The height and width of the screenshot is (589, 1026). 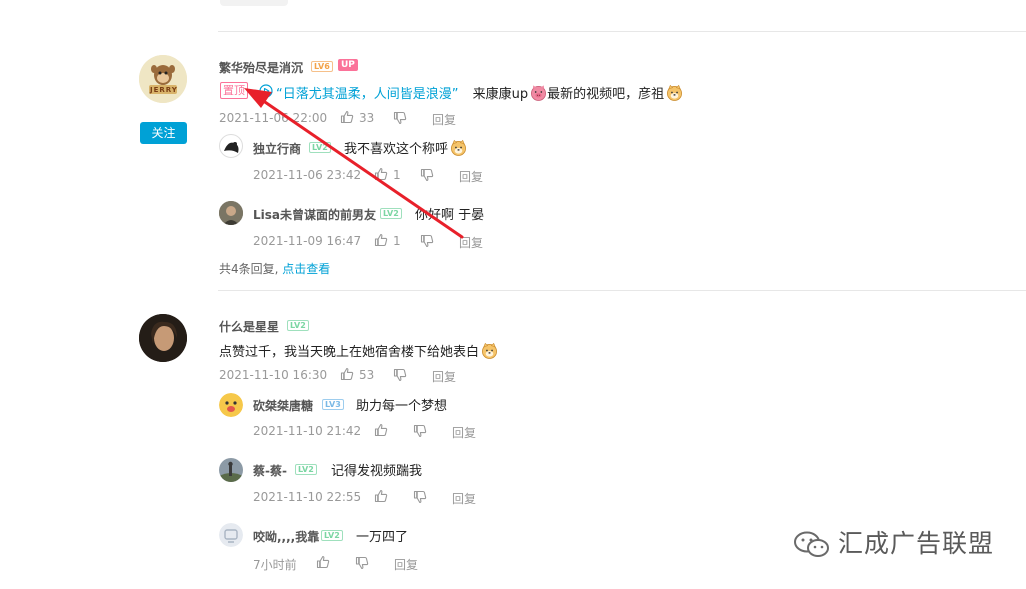 What do you see at coordinates (396, 149) in the screenshot?
I see `reply-text: 我不喜欢这个称呼` at bounding box center [396, 149].